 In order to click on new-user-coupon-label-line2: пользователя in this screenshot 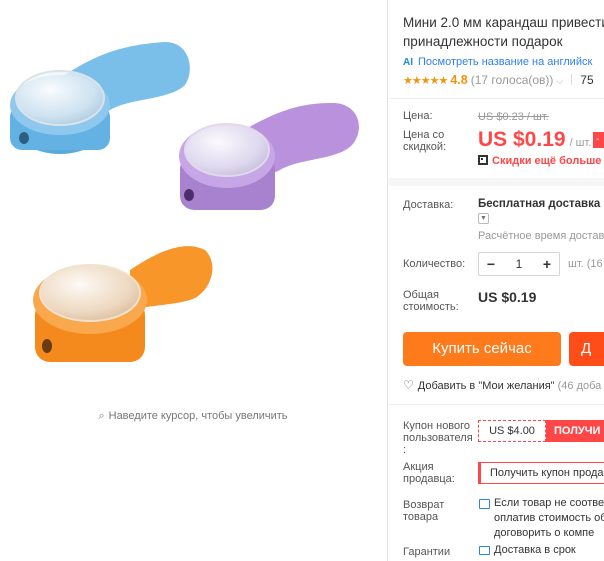, I will do `click(438, 438)`.